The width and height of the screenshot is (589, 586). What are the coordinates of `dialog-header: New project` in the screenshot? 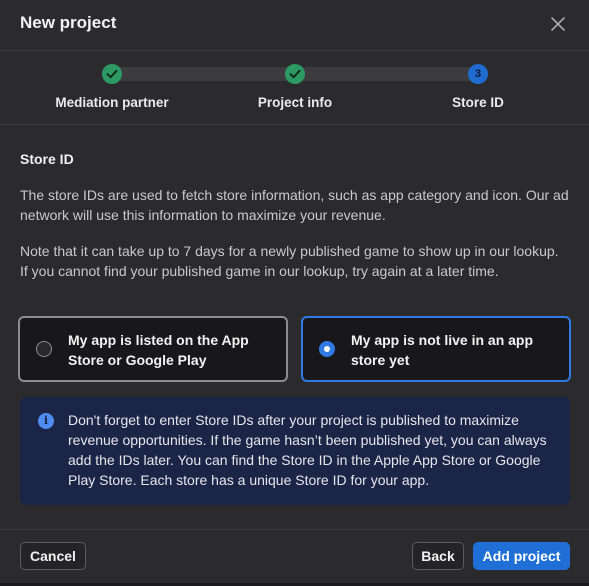 It's located at (294, 25).